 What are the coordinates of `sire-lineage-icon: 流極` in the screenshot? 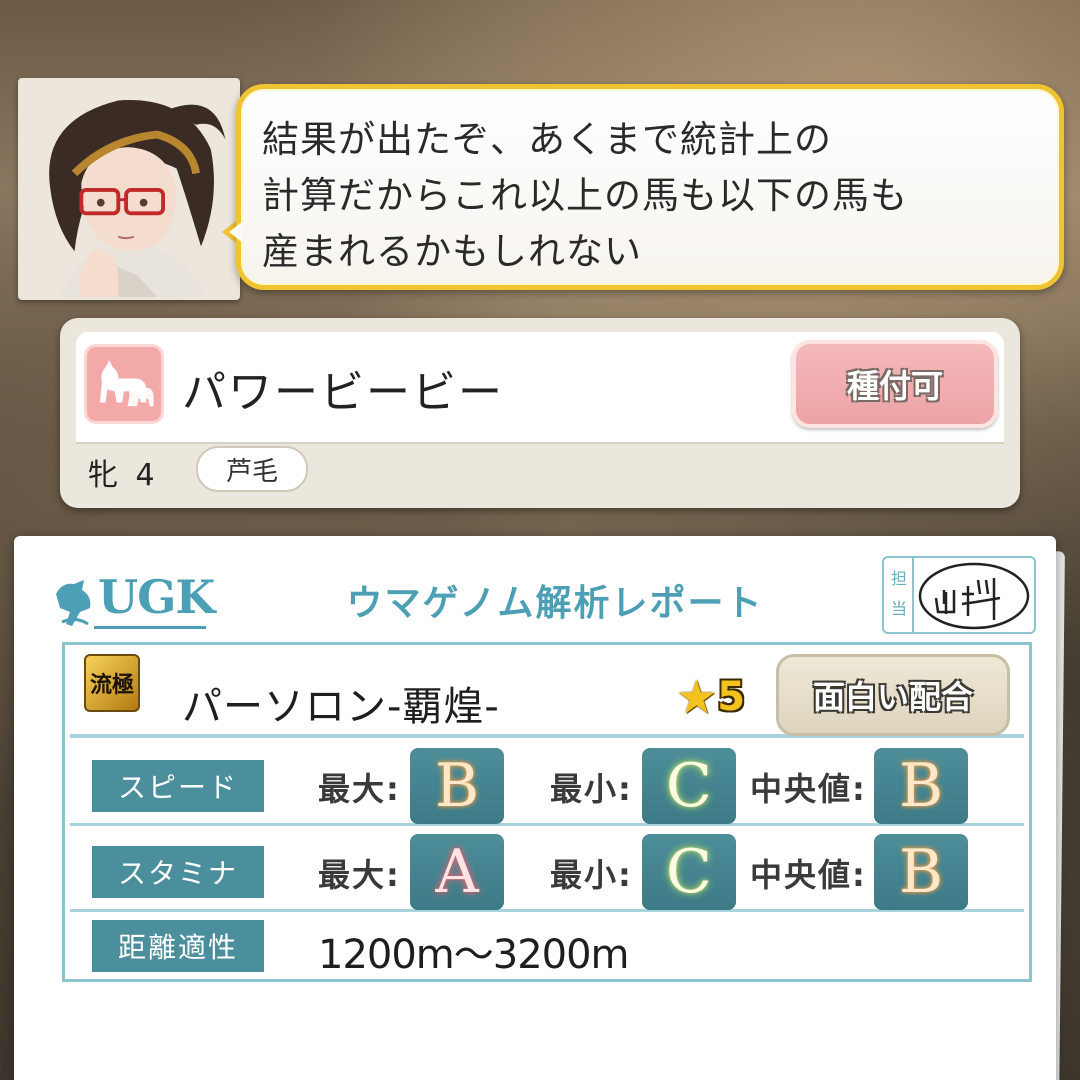 It's located at (112, 683).